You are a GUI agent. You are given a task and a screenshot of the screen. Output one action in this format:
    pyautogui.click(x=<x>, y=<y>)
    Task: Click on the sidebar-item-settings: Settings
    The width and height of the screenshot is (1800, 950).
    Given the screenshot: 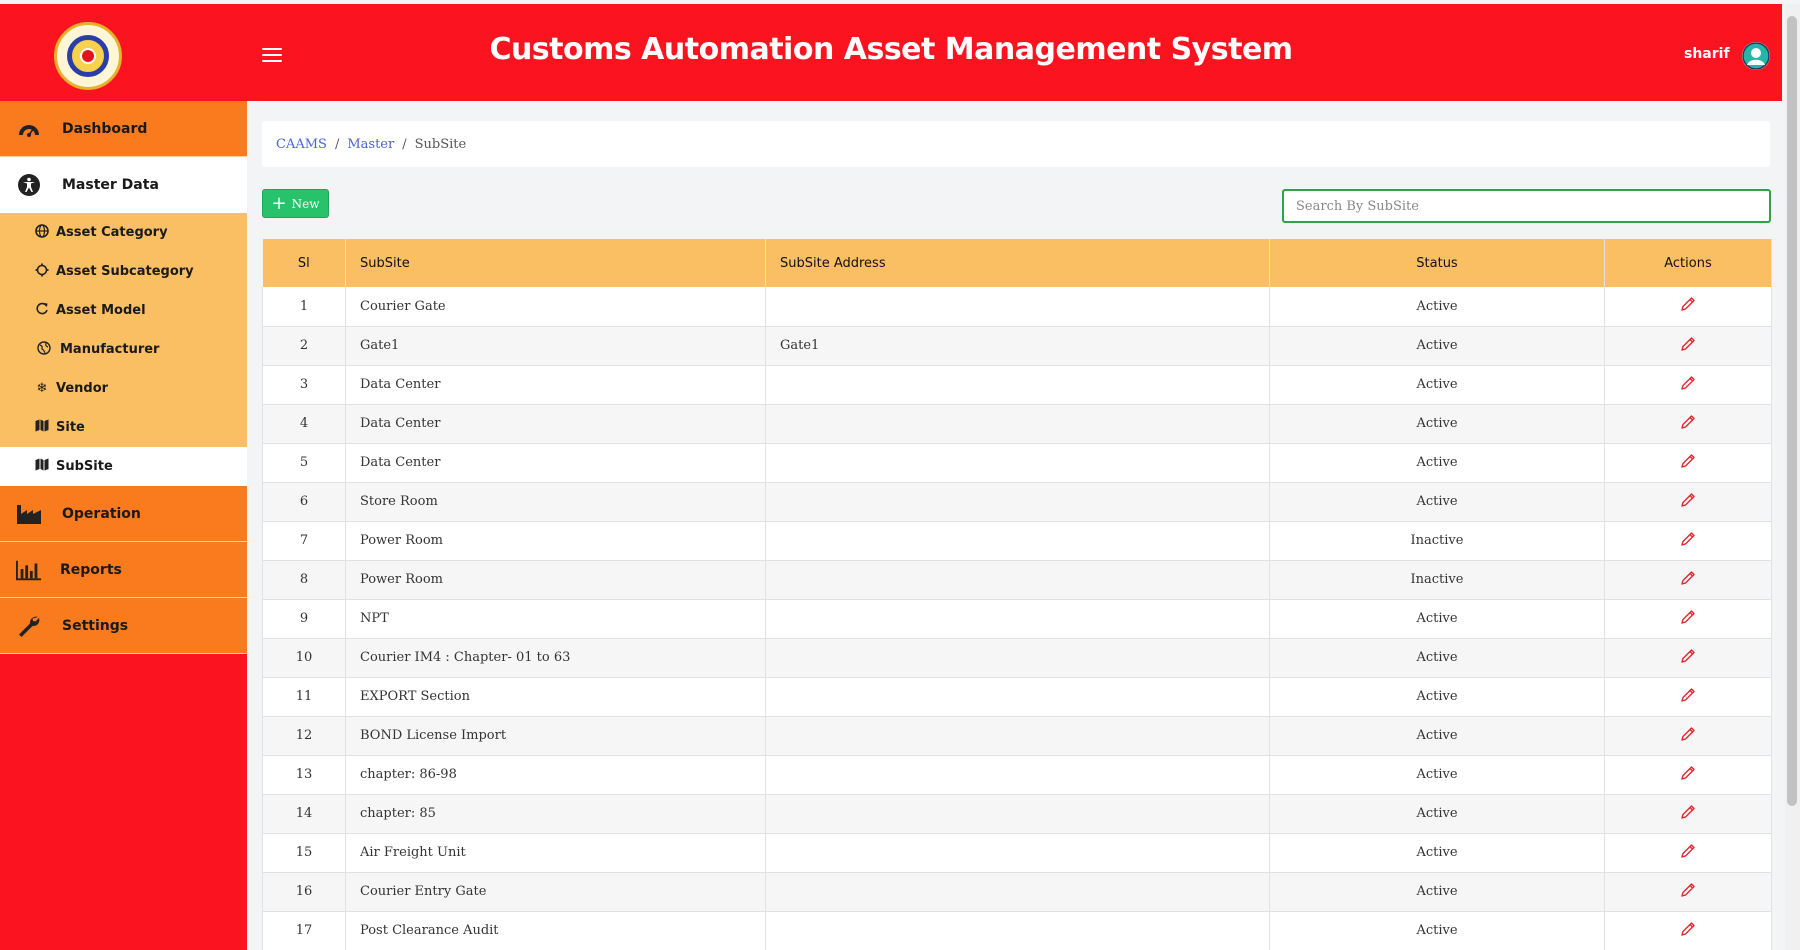 What is the action you would take?
    pyautogui.click(x=123, y=626)
    